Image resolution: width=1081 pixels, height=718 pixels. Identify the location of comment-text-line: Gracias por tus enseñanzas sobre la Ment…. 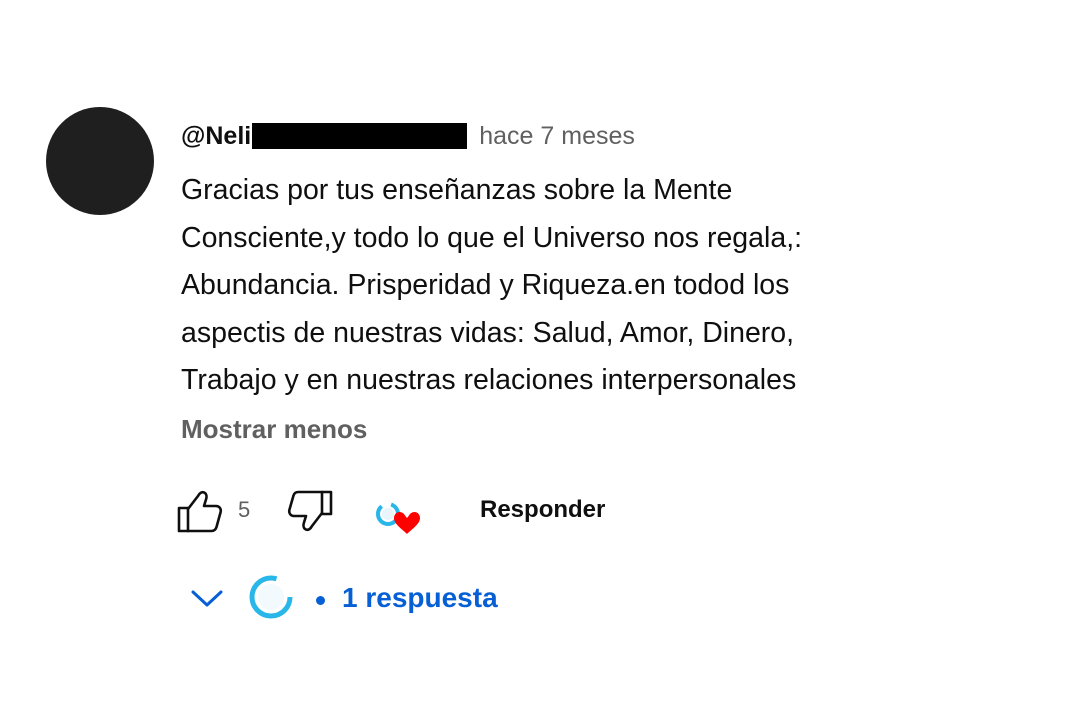
(457, 190).